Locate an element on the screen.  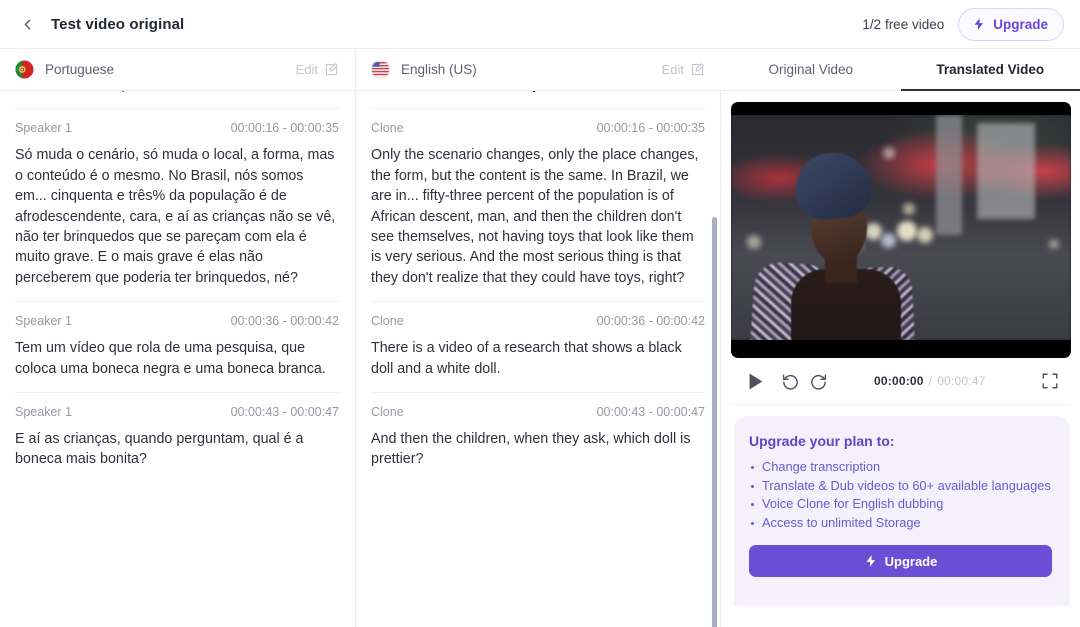
promo-feature-item: Voice Clone for English dubbing is located at coordinates (900, 504).